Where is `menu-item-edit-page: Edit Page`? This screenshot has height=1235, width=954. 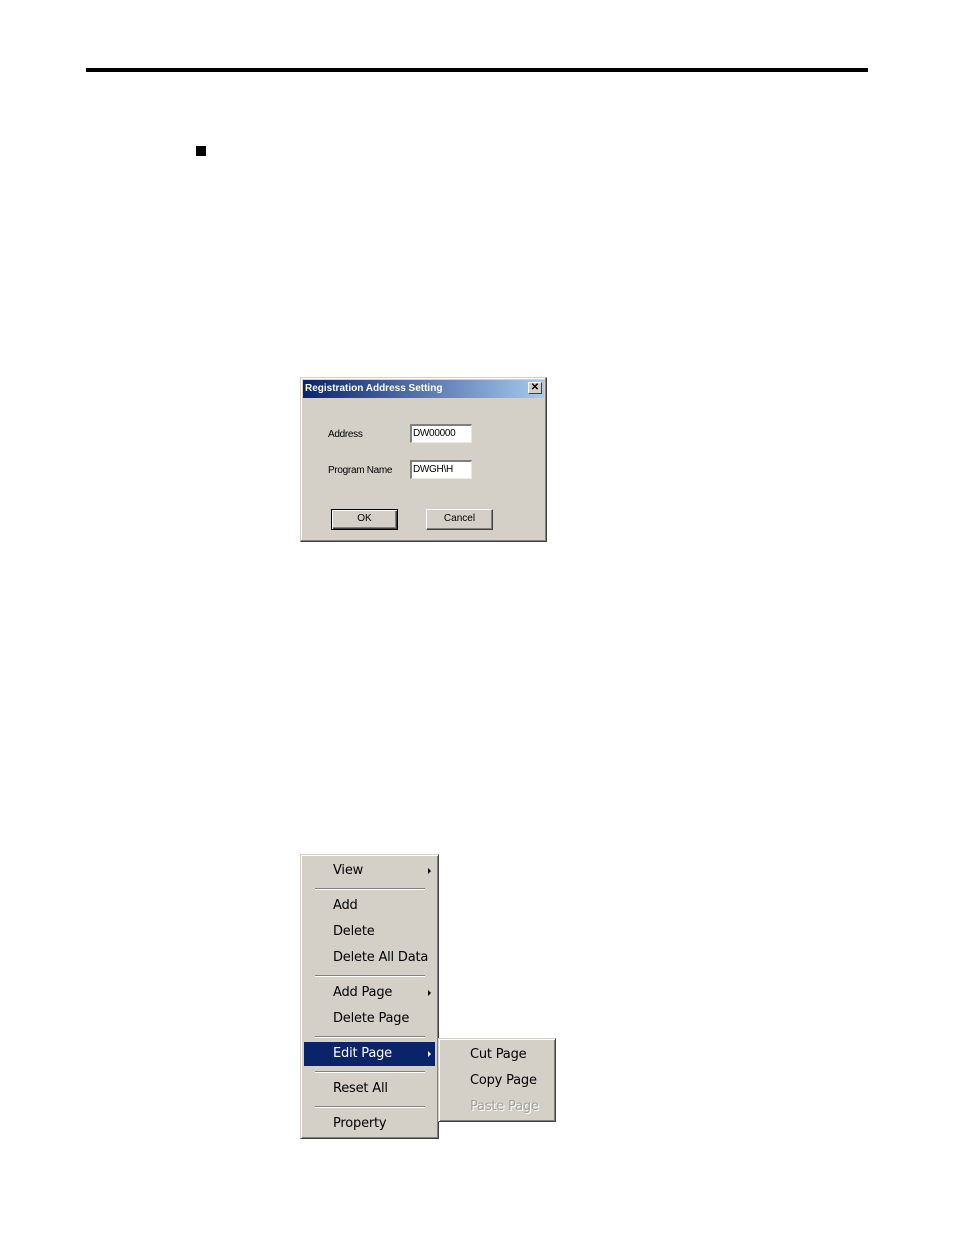
menu-item-edit-page: Edit Page is located at coordinates (369, 1054).